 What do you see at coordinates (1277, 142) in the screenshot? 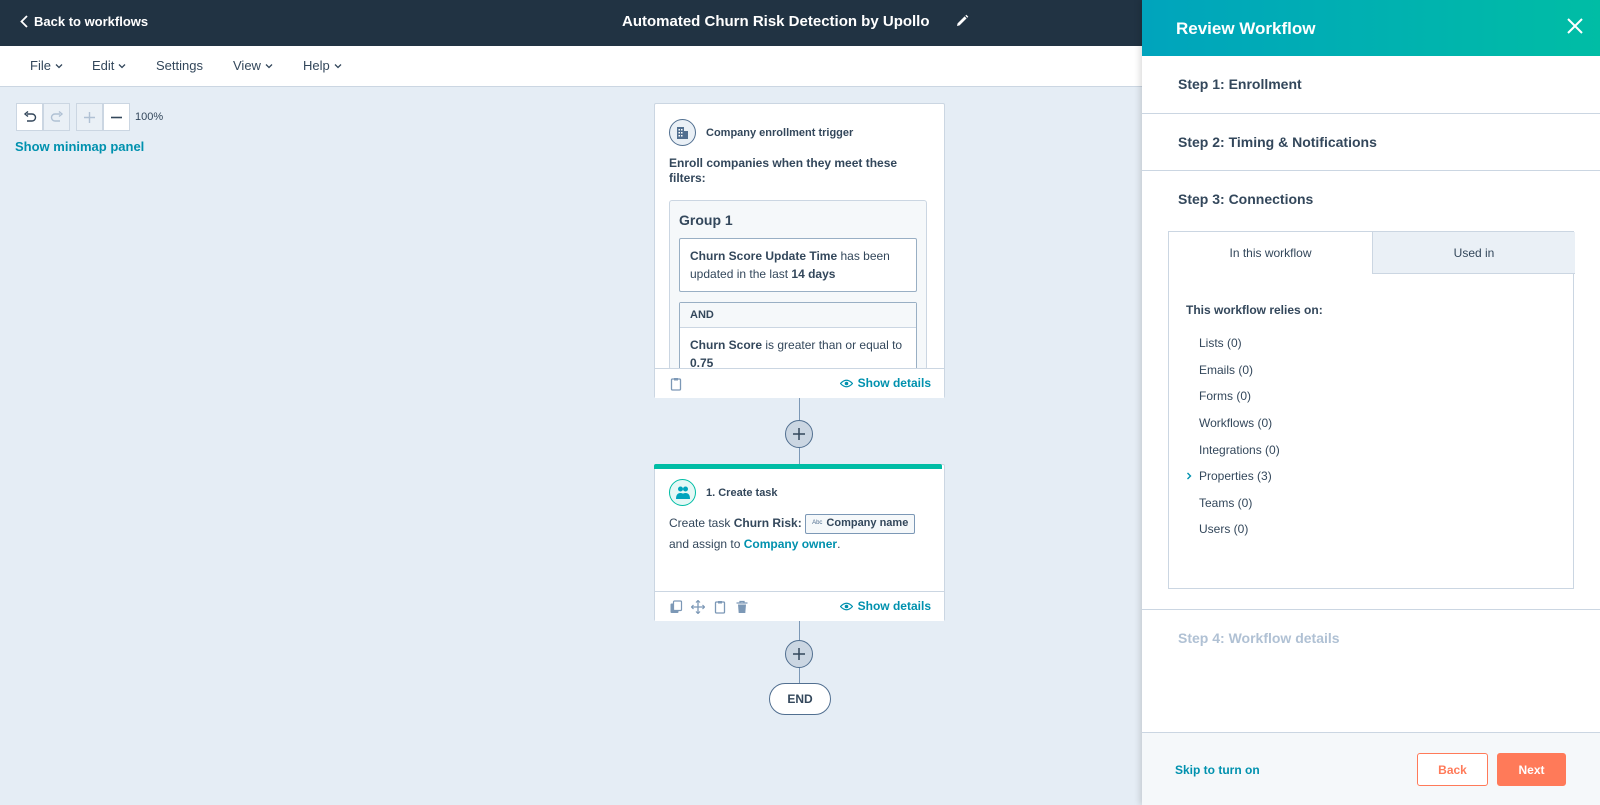
I see `step-label: Step 2: Timing & Notifications` at bounding box center [1277, 142].